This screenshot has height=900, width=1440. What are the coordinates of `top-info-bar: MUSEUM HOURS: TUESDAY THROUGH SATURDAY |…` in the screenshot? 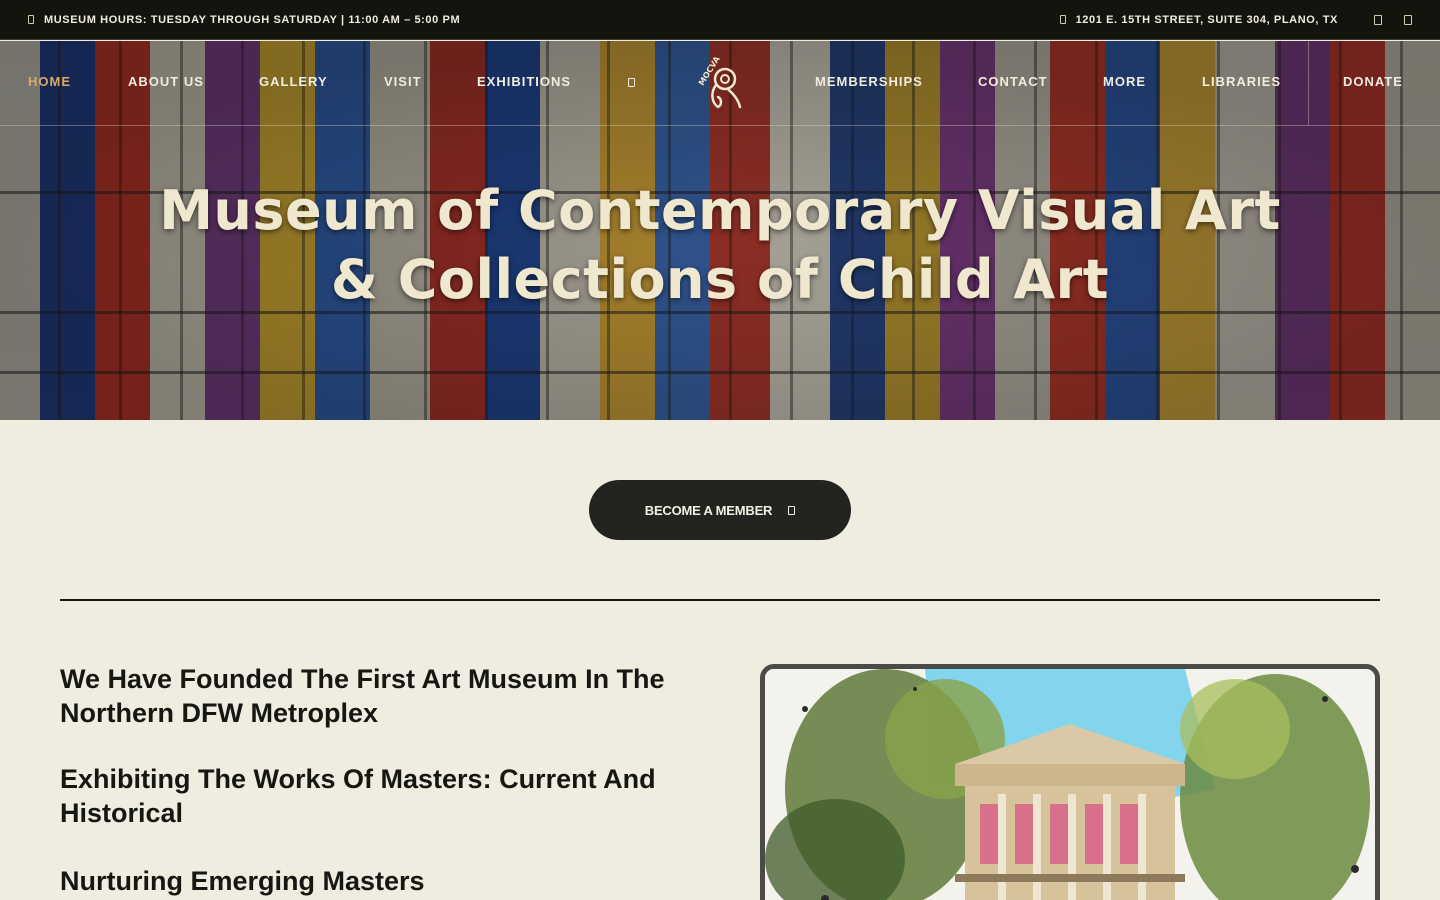 It's located at (720, 20).